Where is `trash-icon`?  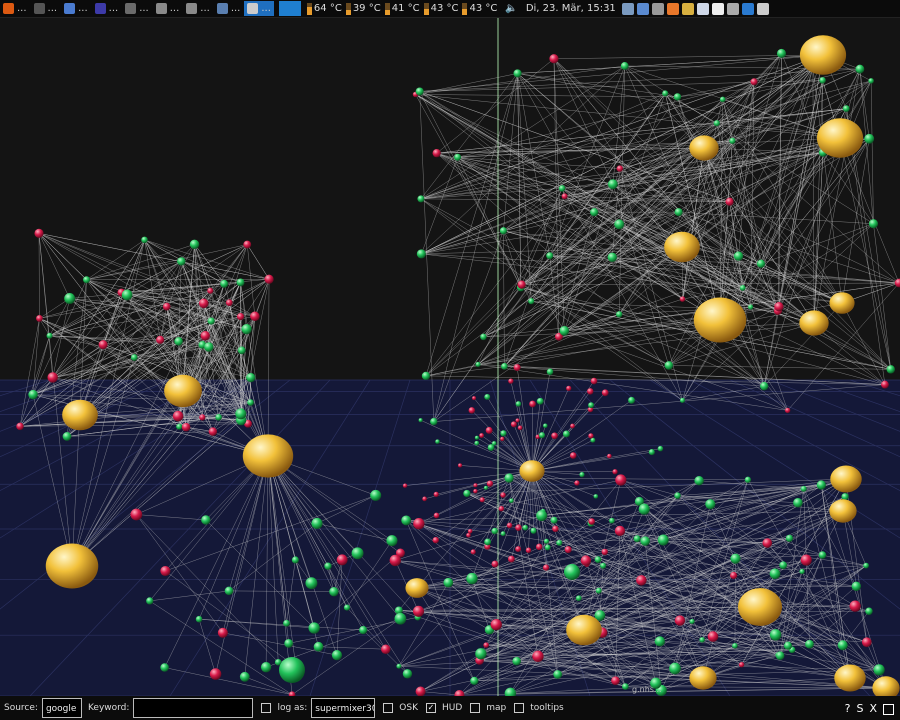 trash-icon is located at coordinates (732, 8).